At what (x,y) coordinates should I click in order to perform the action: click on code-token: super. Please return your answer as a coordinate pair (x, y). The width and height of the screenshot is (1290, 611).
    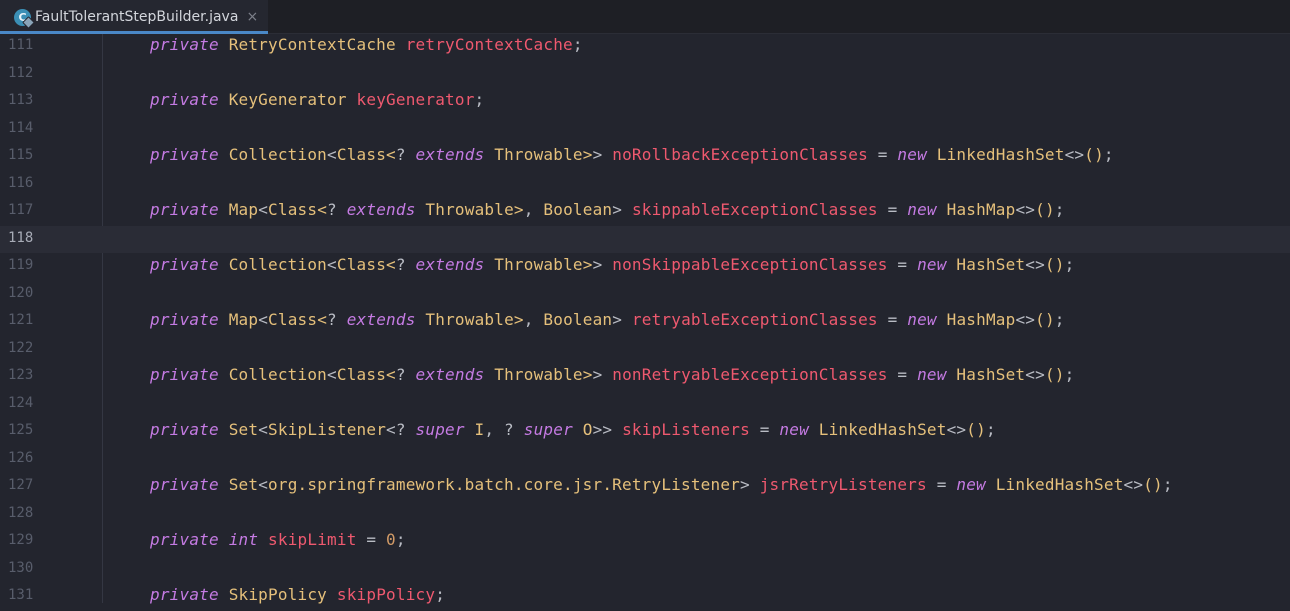
    Looking at the image, I should click on (548, 429).